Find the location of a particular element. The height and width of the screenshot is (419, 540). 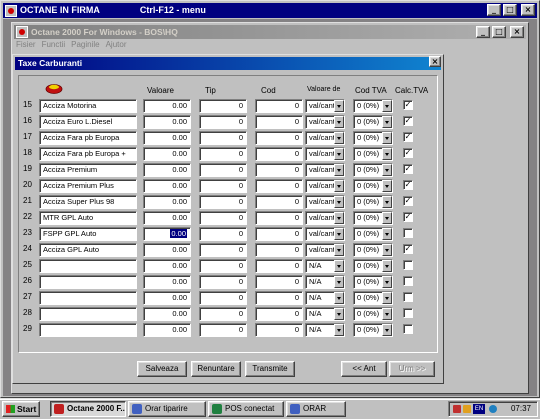

previous-button: << Ant is located at coordinates (364, 369).